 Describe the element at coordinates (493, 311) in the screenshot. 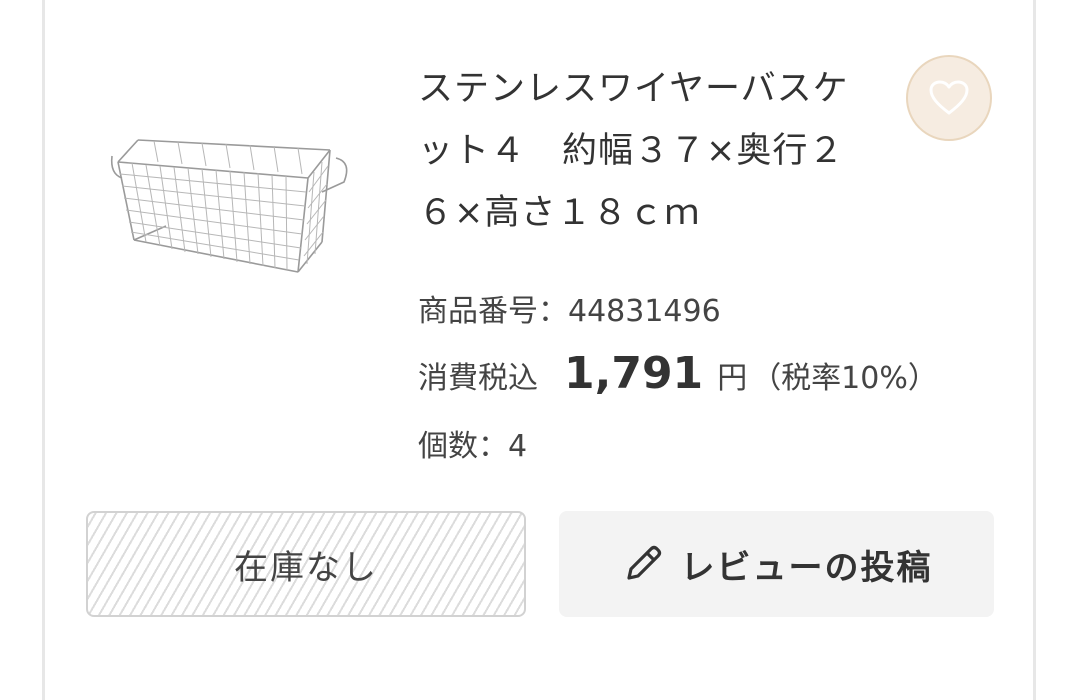

I see `product-code-label: 商品番号：` at that location.